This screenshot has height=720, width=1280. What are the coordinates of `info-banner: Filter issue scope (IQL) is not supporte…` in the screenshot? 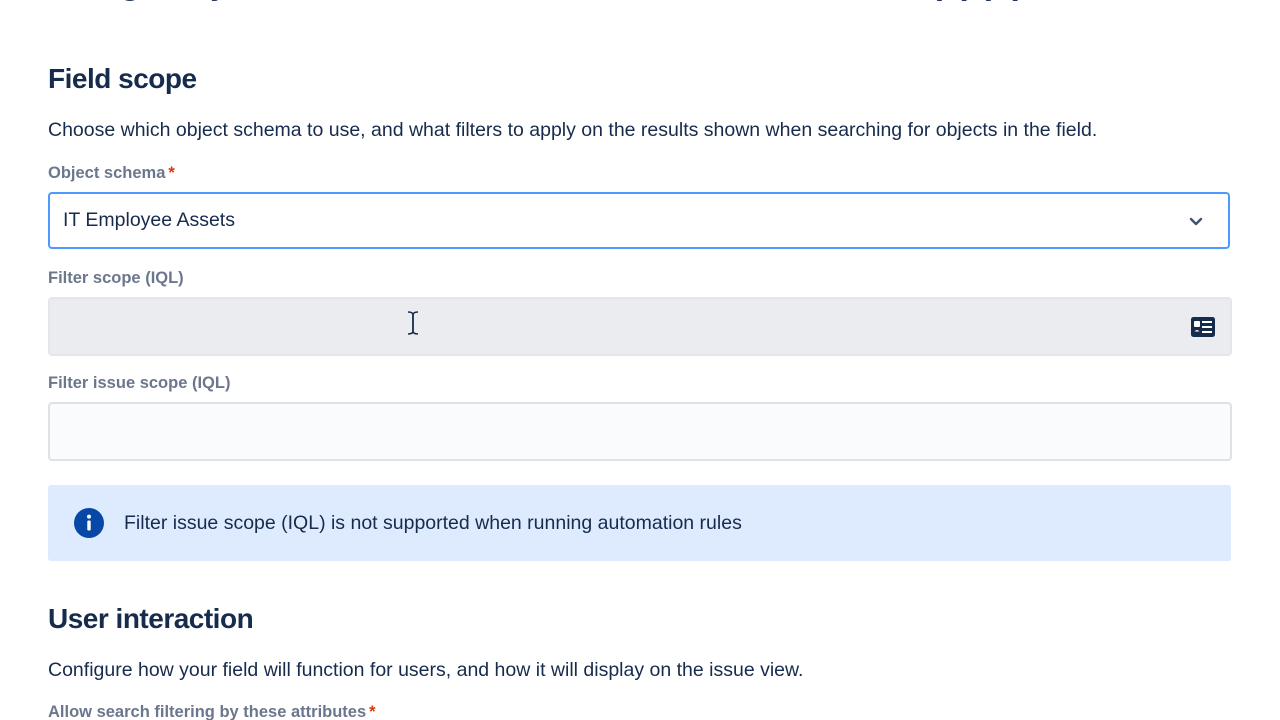 It's located at (639, 523).